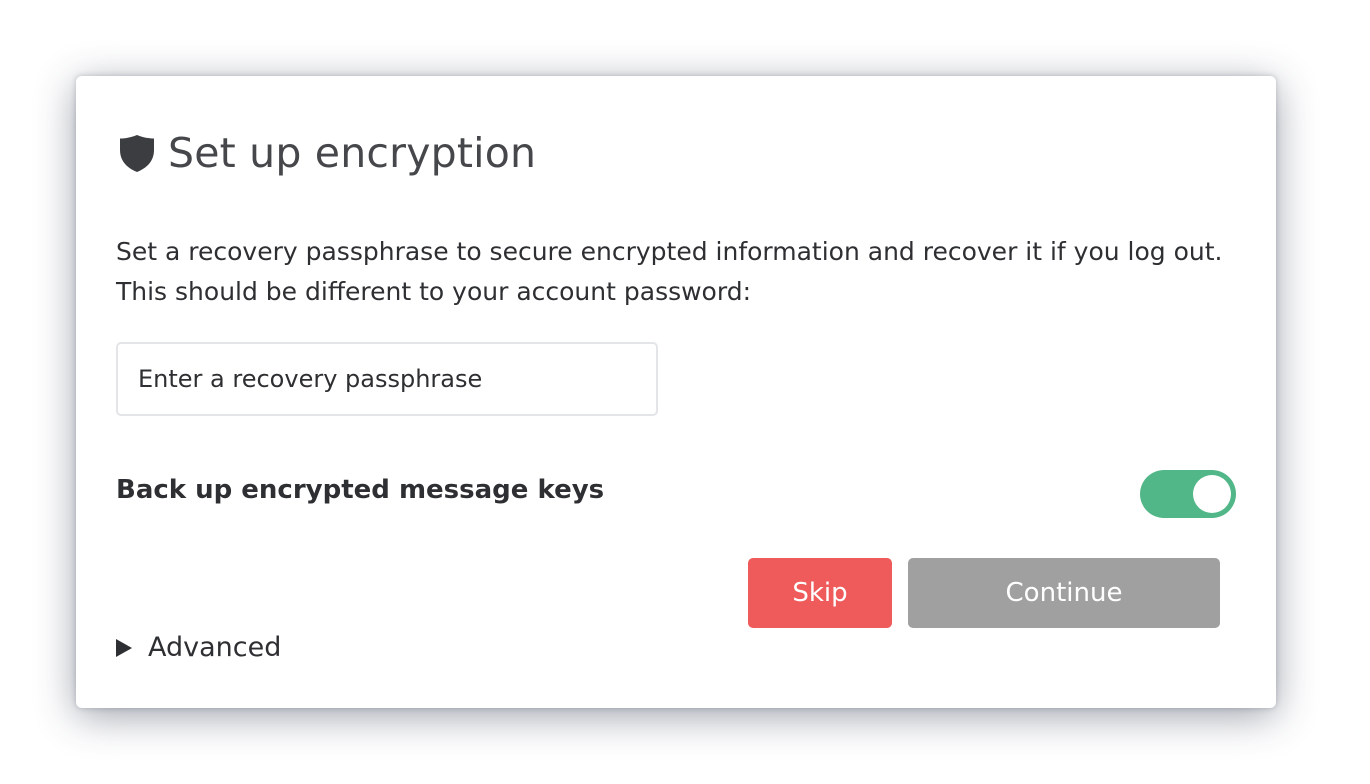  I want to click on shield-icon, so click(137, 153).